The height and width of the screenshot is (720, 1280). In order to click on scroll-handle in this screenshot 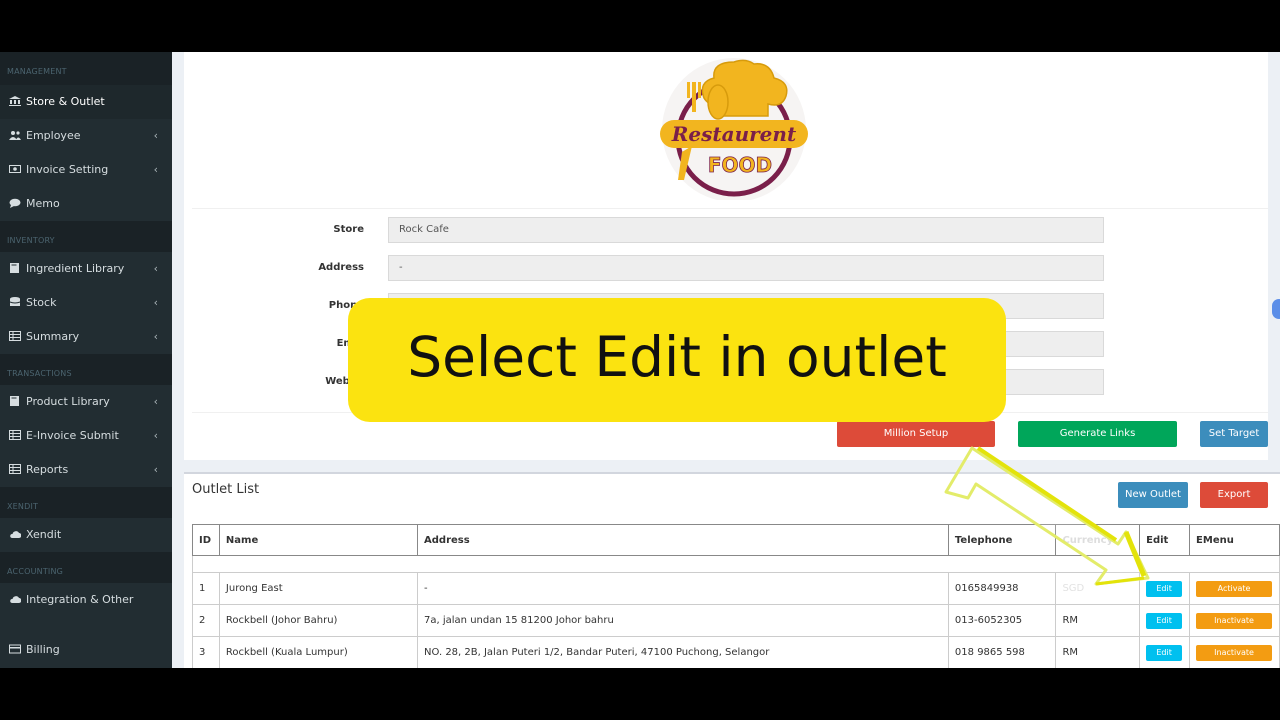, I will do `click(1276, 309)`.